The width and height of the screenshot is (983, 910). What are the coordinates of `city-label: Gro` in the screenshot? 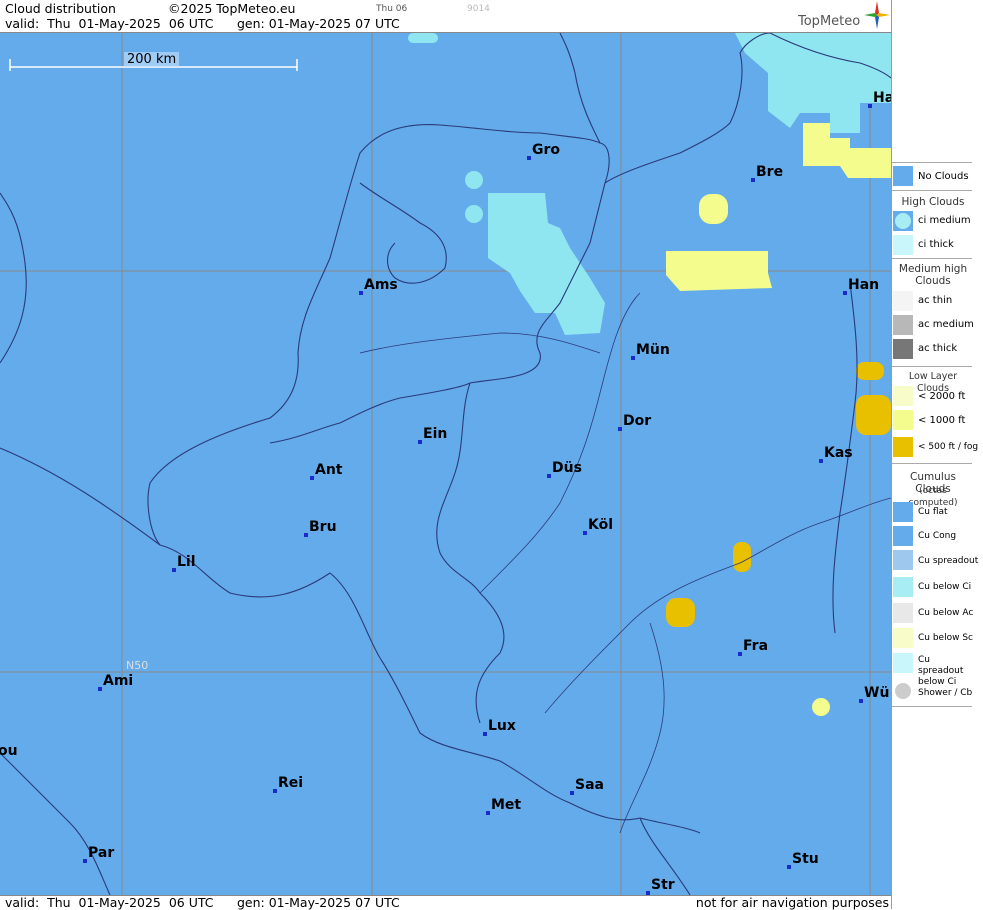 It's located at (546, 150).